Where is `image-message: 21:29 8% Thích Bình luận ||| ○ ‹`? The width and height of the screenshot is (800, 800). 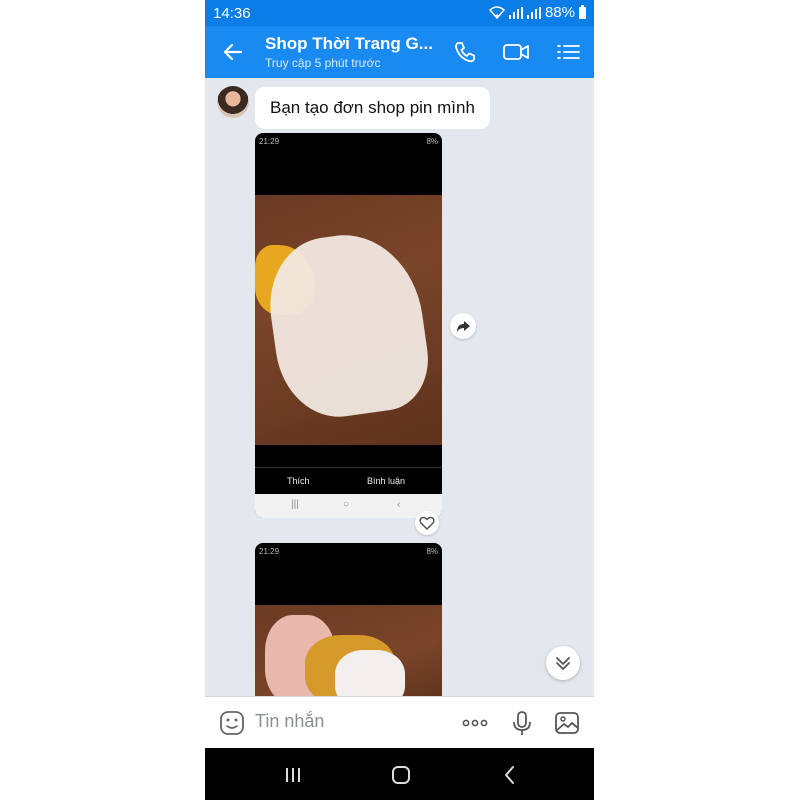 image-message: 21:29 8% Thích Bình luận ||| ○ ‹ is located at coordinates (348, 325).